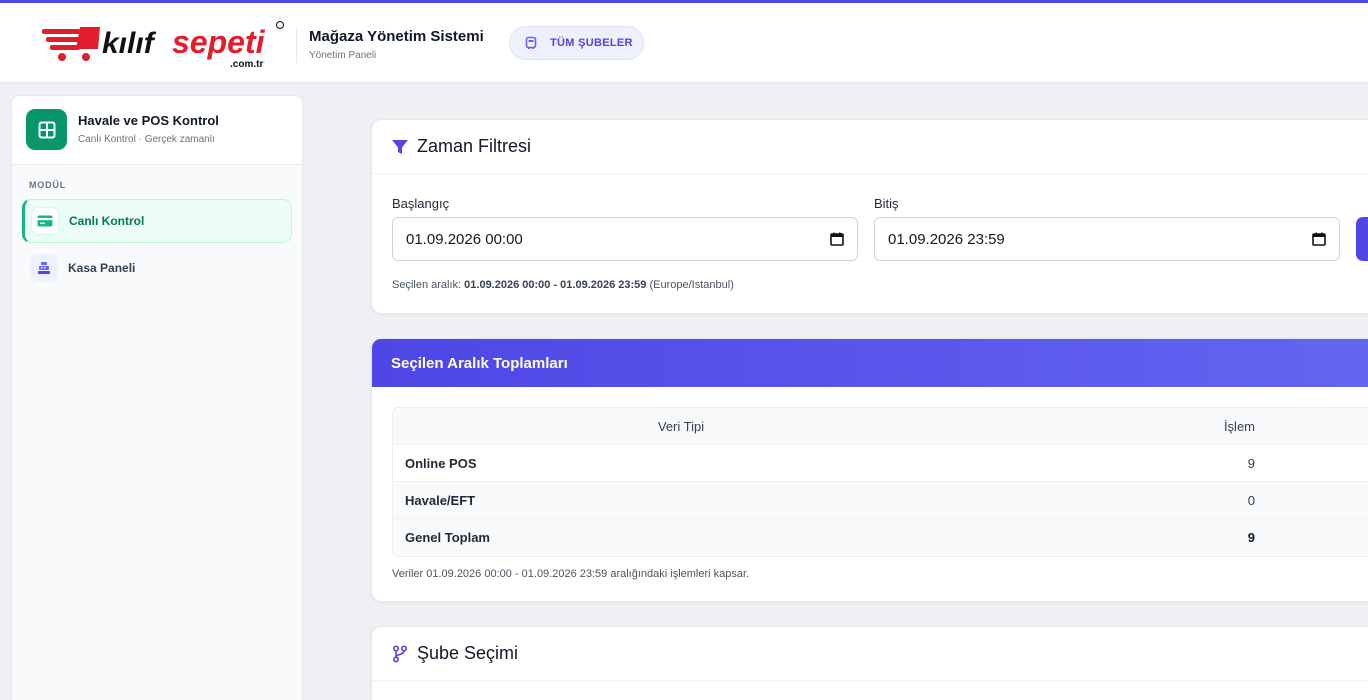 The image size is (1368, 700). I want to click on svg-text: kılıf, so click(129, 43).